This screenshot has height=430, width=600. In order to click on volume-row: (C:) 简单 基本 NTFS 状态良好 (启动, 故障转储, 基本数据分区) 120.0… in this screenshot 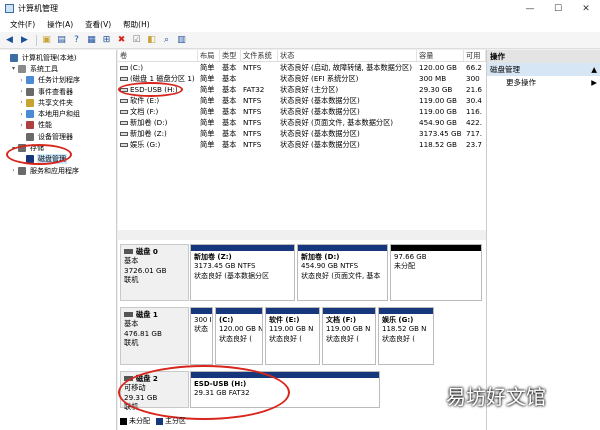, I will do `click(302, 67)`.